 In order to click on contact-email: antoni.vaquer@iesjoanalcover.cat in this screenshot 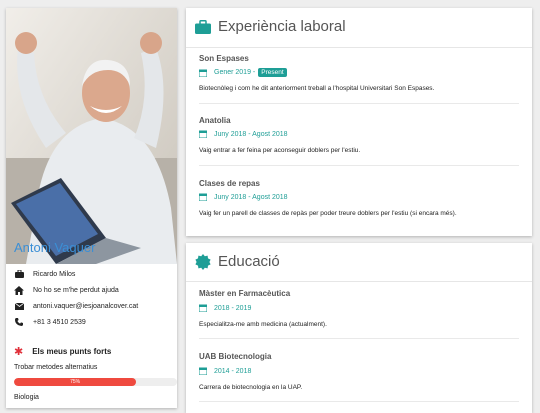, I will do `click(76, 306)`.